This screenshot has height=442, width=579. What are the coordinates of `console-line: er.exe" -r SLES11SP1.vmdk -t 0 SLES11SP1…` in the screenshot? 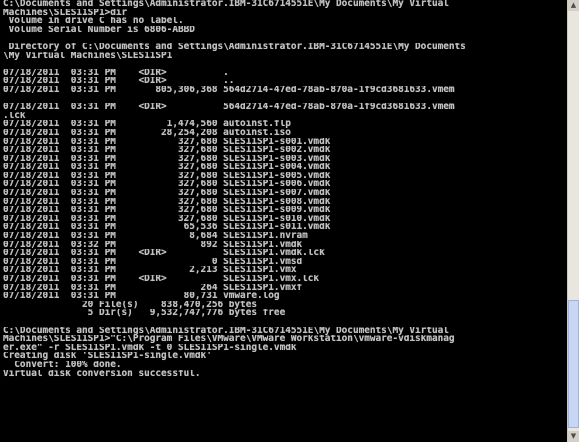 It's located at (150, 348).